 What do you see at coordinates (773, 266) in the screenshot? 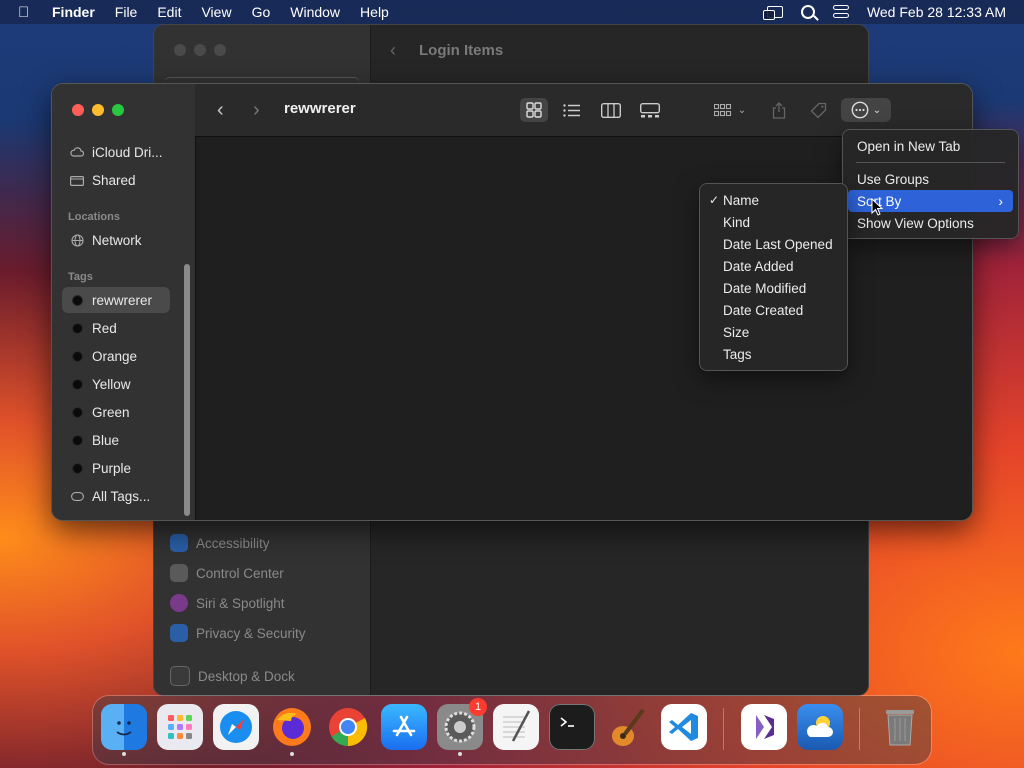
I see `sort-item-date-added: Date Added` at bounding box center [773, 266].